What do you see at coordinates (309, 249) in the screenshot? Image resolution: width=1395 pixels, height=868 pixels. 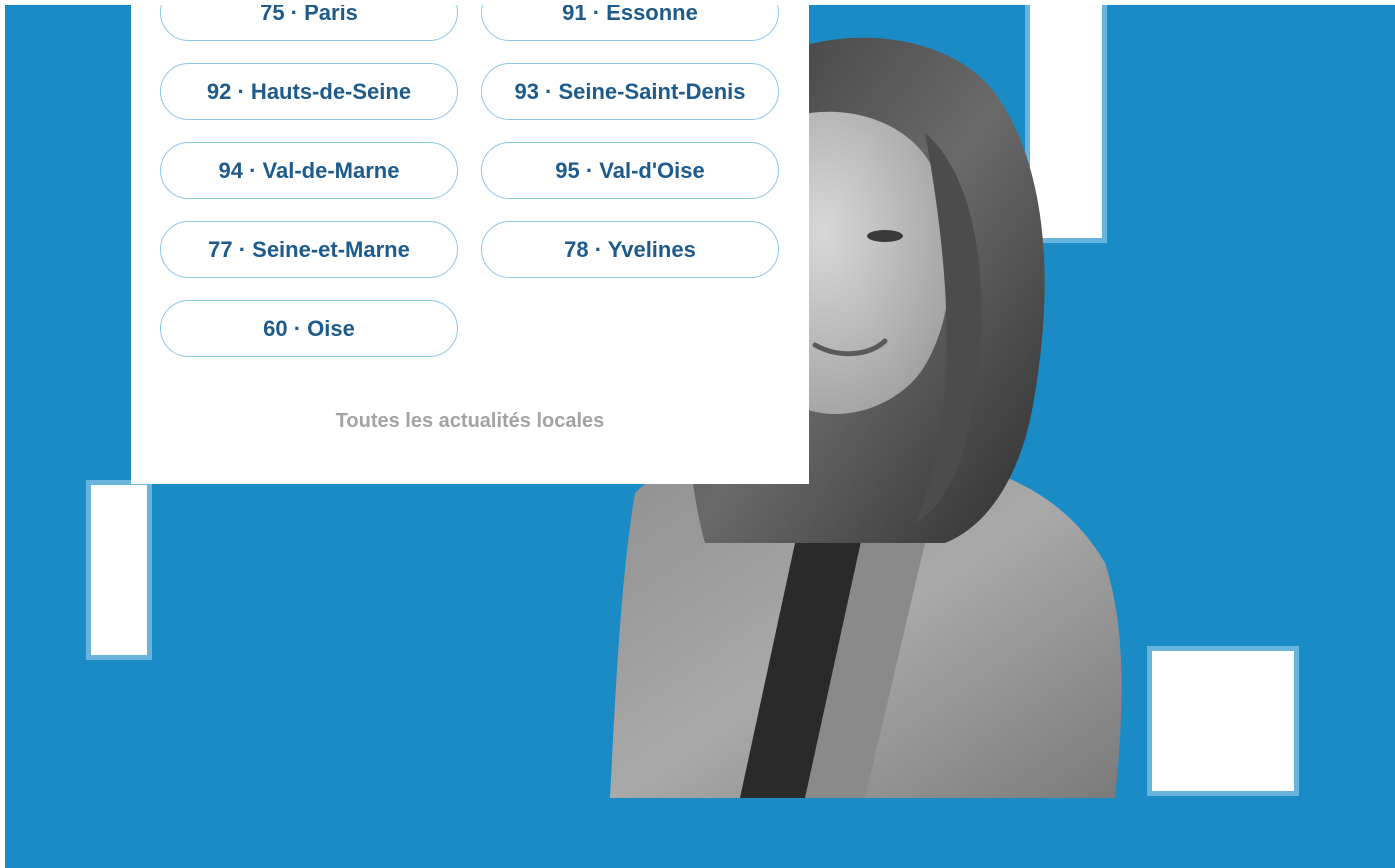 I see `department-button-seine-et-marne: 77 · Seine-et-Marne` at bounding box center [309, 249].